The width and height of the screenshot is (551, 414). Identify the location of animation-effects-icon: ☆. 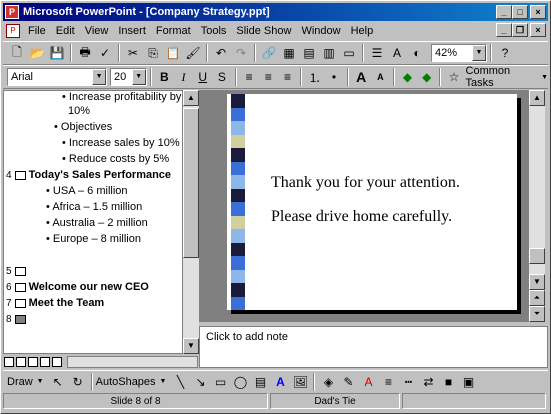
(453, 77).